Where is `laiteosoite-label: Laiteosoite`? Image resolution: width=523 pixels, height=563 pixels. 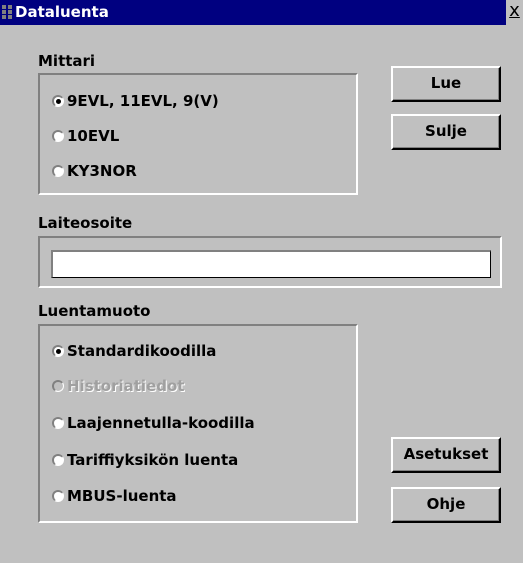
laiteosoite-label: Laiteosoite is located at coordinates (85, 223).